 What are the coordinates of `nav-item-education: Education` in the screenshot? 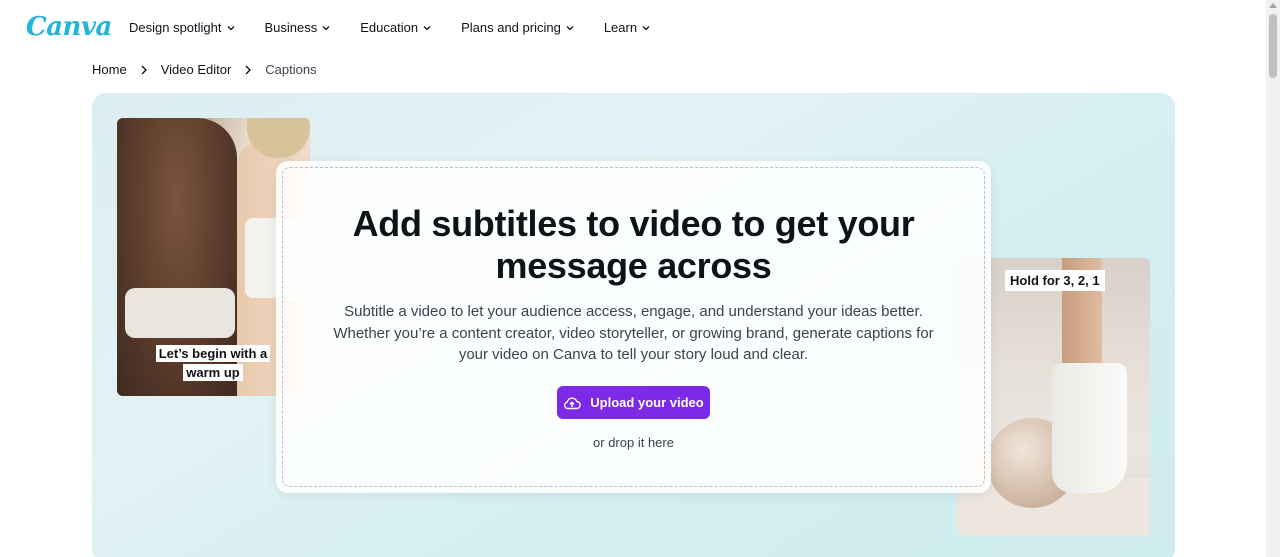 It's located at (395, 27).